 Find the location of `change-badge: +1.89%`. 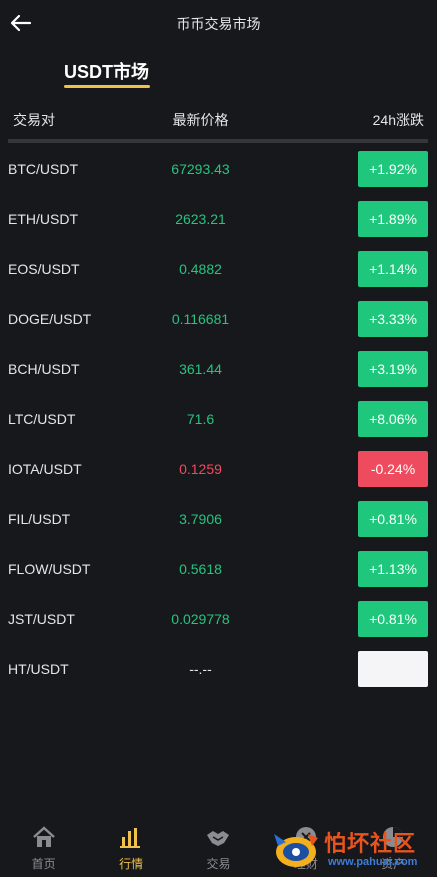

change-badge: +1.89% is located at coordinates (393, 219).